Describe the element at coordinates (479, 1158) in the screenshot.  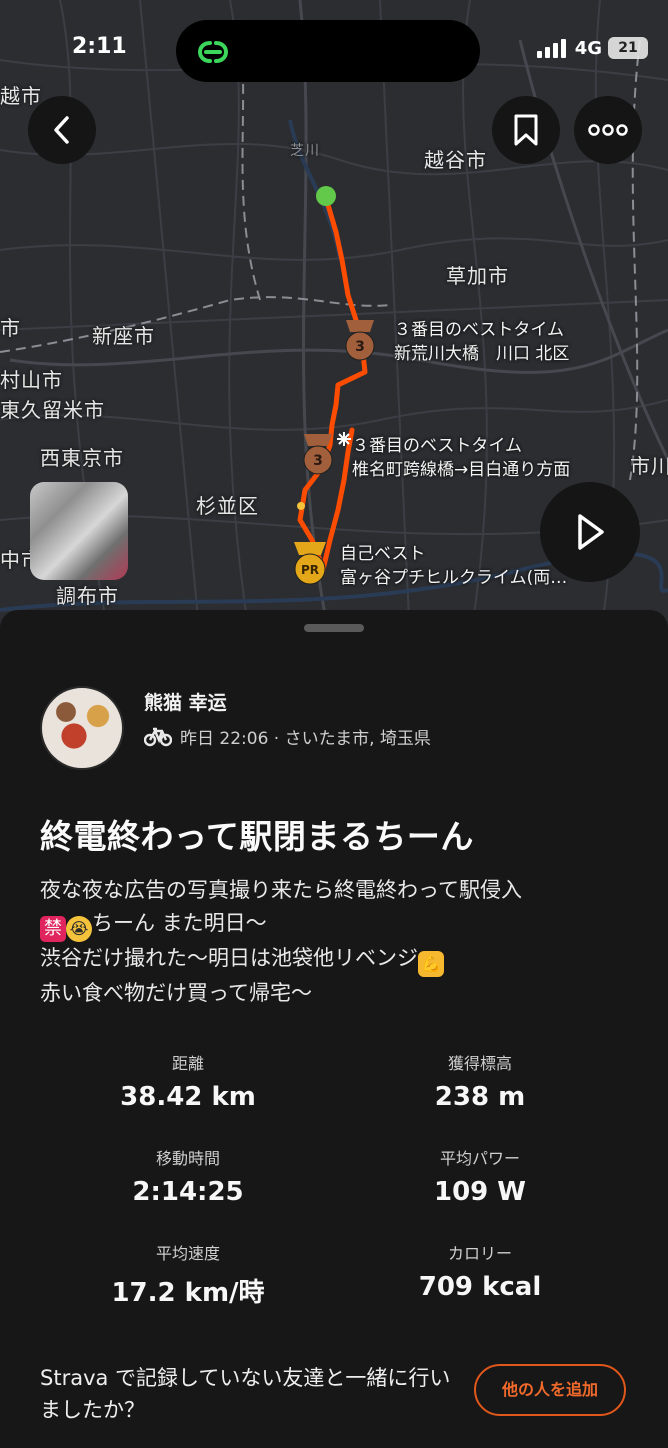
I see `stat-label: 平均パワー` at that location.